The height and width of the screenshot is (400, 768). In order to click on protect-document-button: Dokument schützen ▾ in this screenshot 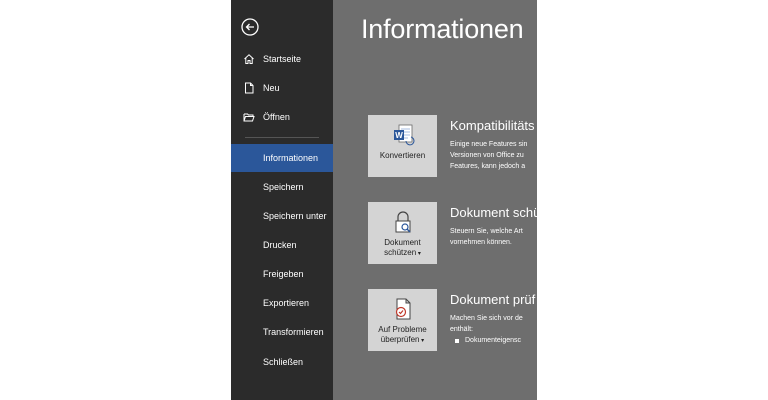, I will do `click(402, 233)`.